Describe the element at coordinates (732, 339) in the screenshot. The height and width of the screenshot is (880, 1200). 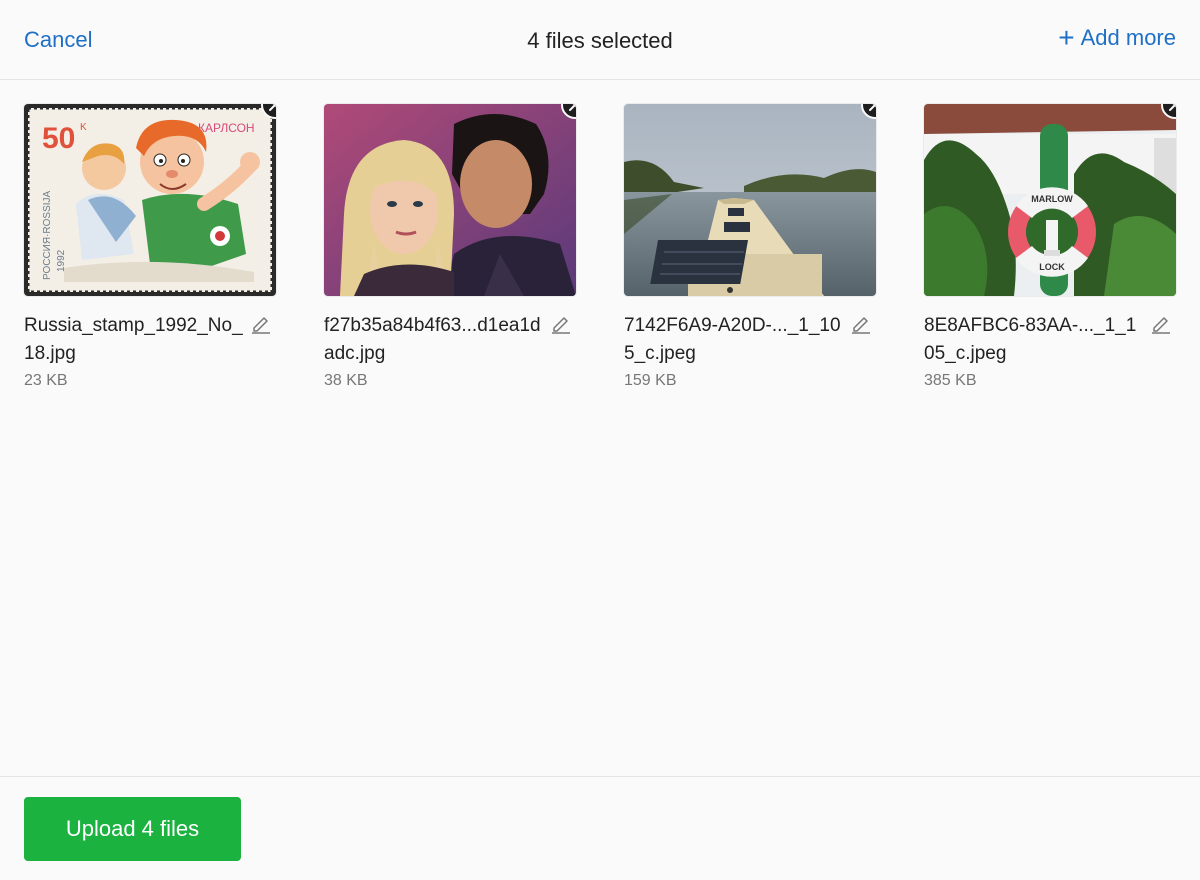
I see `file-name: 7142F6A9-A20D-..._1_105_c.jpeg` at that location.